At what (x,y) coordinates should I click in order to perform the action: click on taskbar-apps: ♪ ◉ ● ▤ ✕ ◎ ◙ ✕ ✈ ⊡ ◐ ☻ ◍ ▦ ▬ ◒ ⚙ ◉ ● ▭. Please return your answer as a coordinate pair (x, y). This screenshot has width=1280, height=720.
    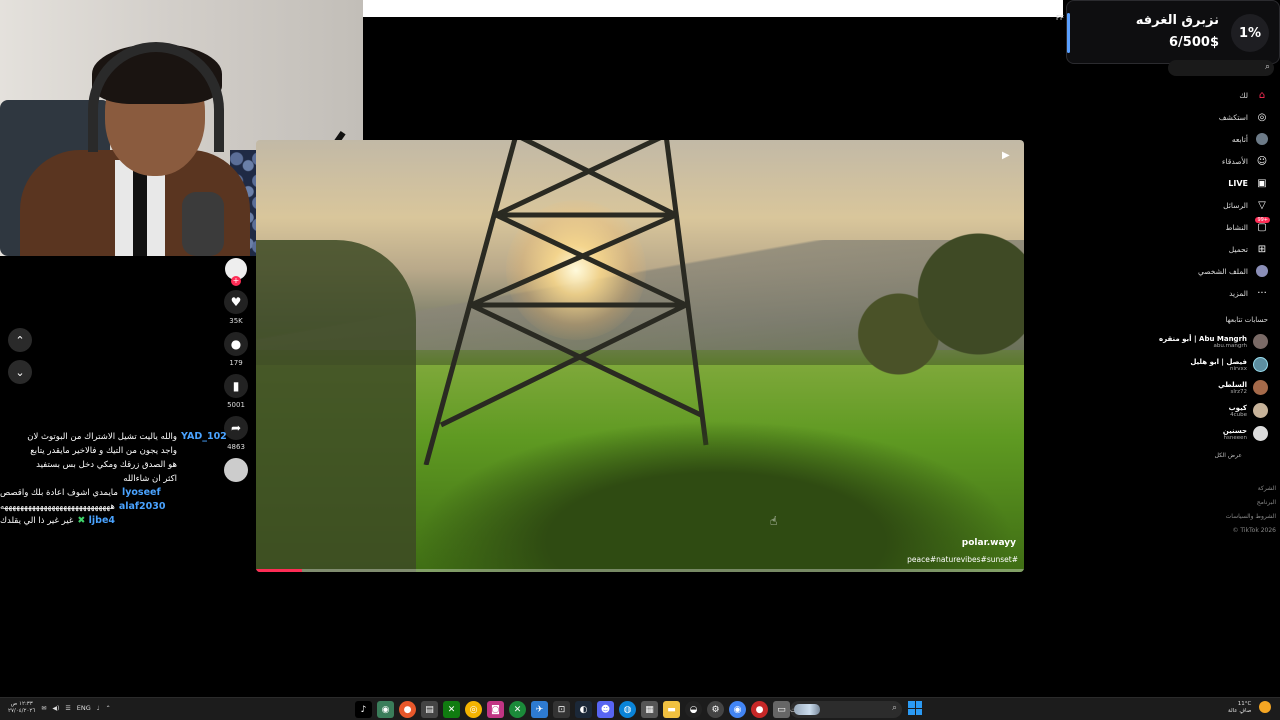
    Looking at the image, I should click on (572, 709).